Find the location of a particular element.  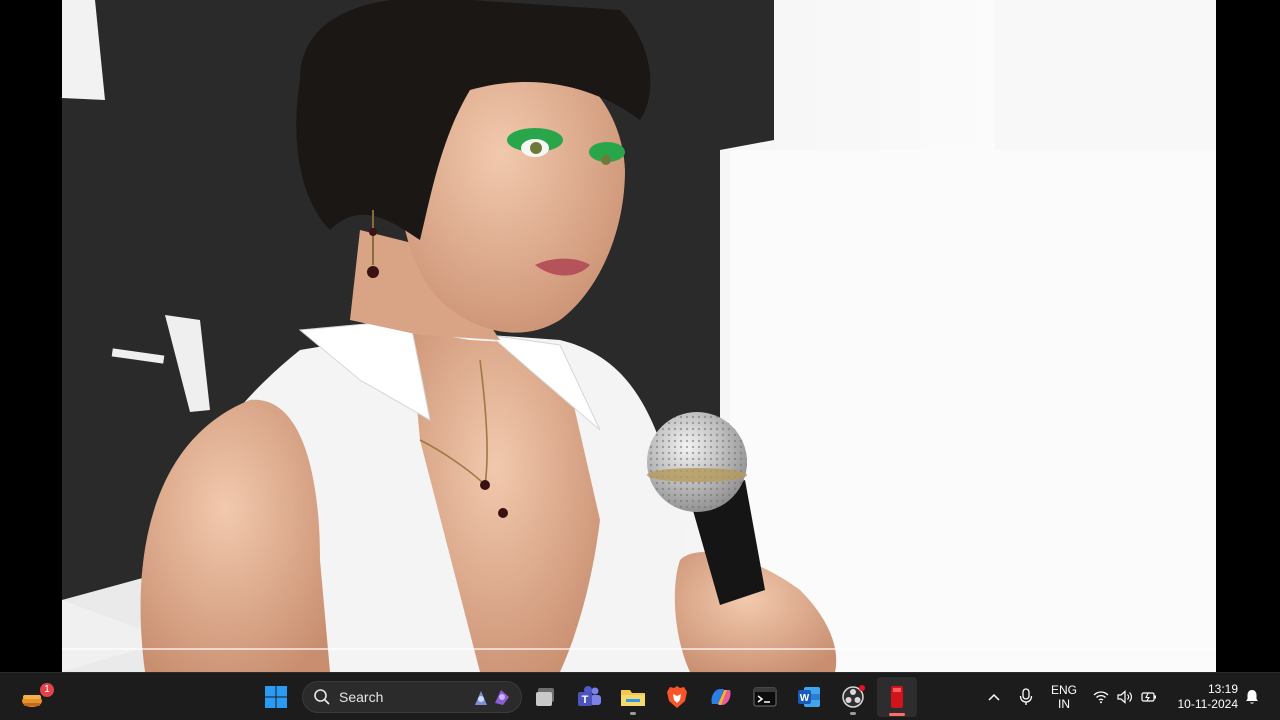

chevron-up-icon is located at coordinates (994, 697).